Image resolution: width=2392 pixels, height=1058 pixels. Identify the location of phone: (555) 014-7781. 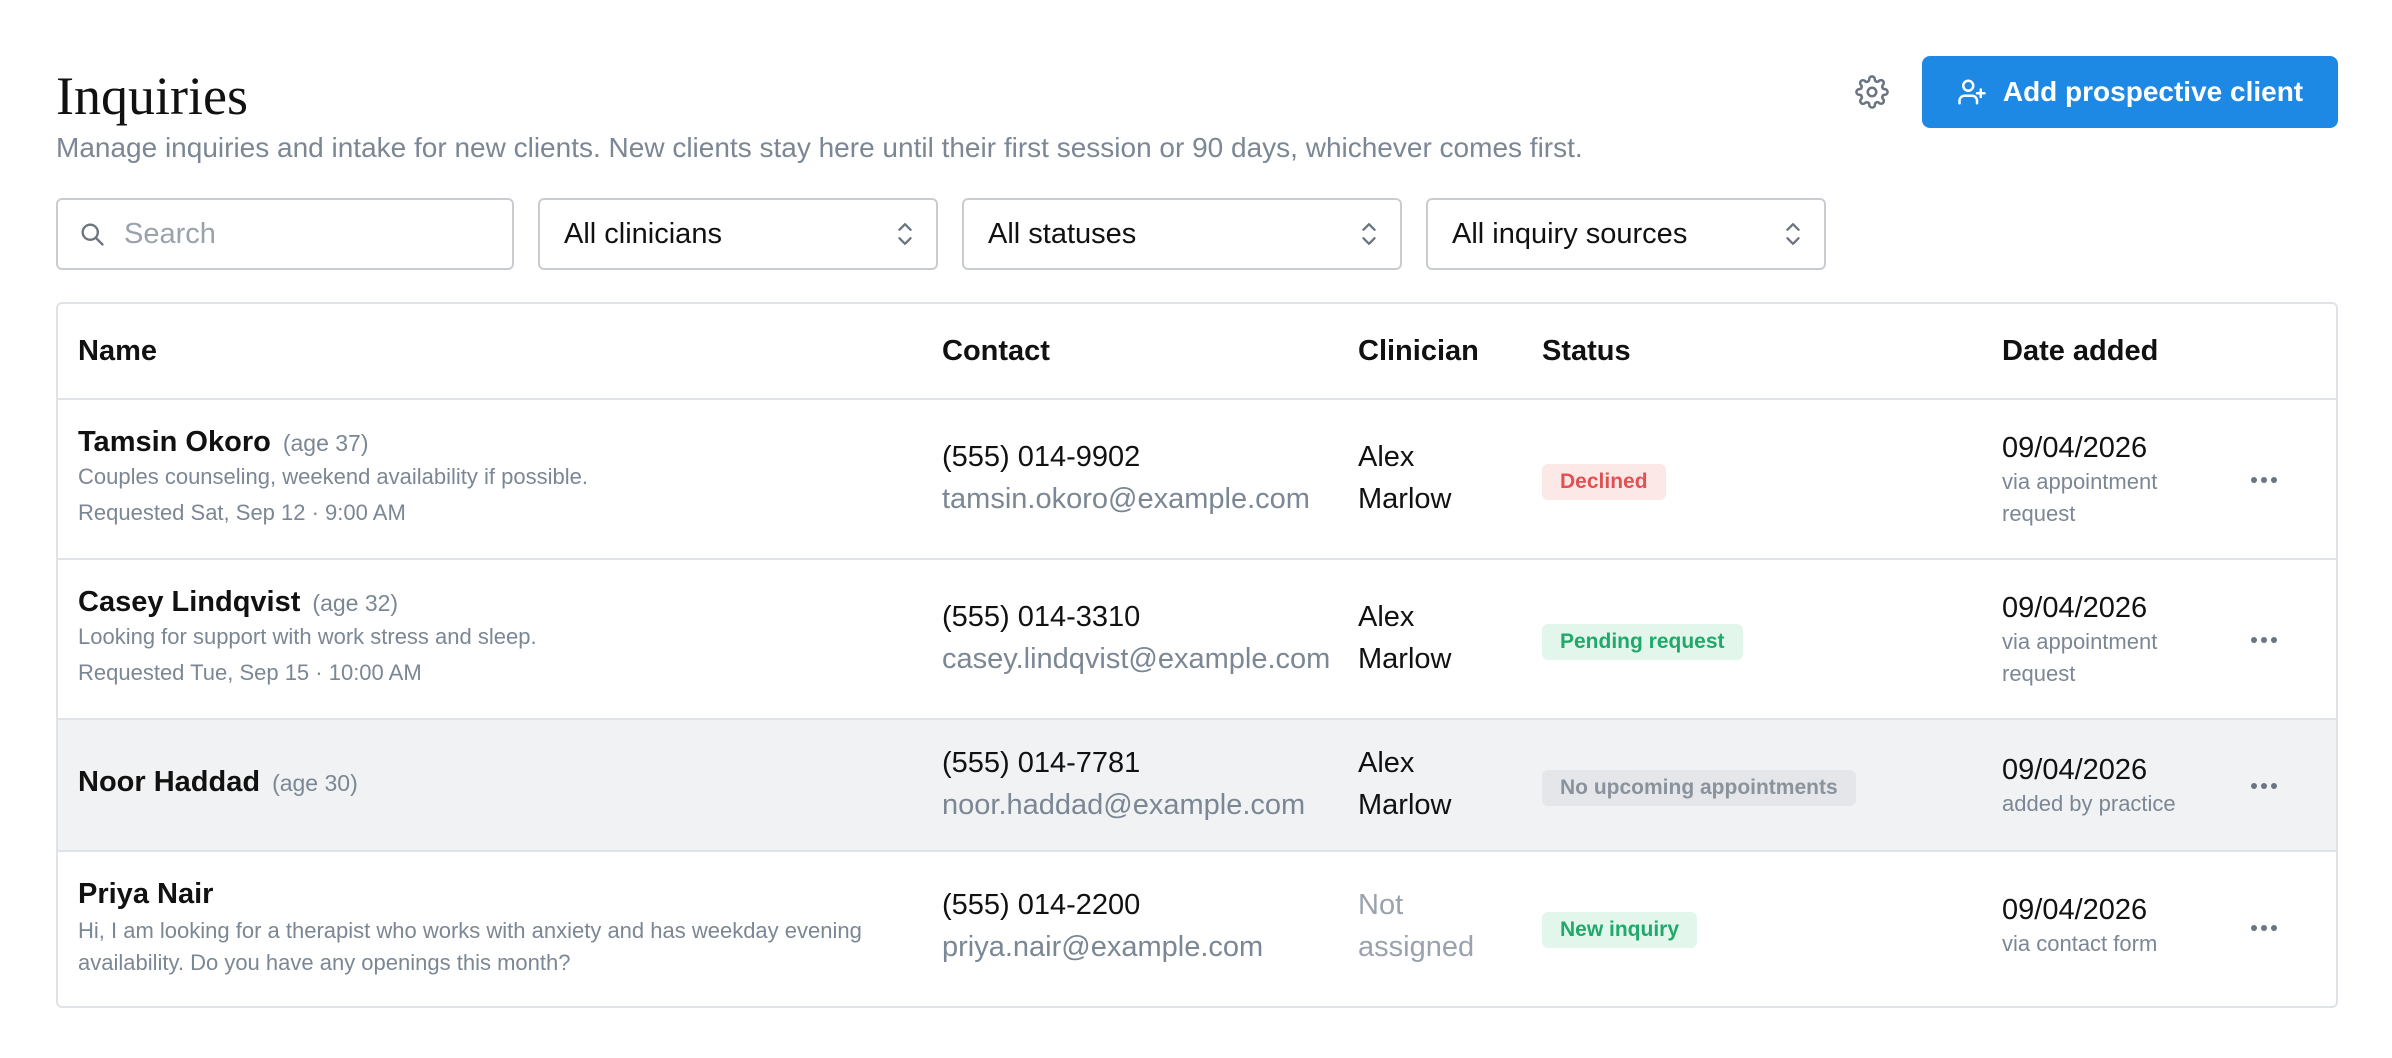
(1041, 763).